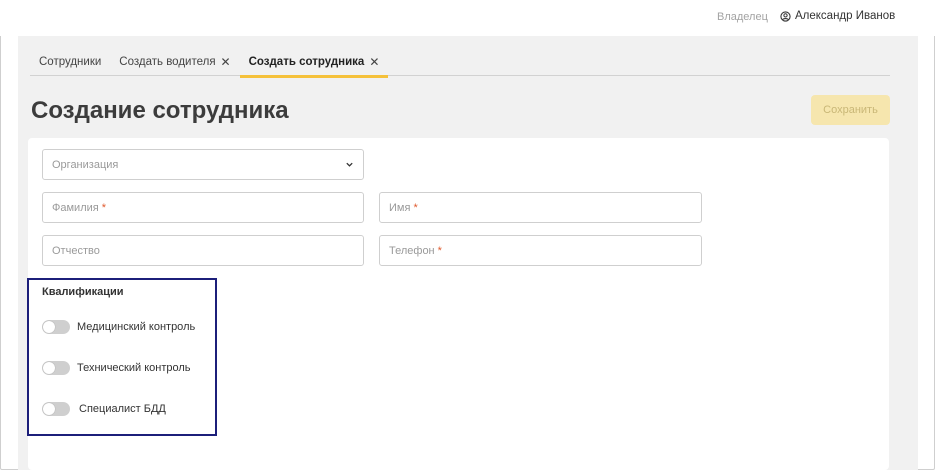  I want to click on organization-placeholder: Организация, so click(85, 164).